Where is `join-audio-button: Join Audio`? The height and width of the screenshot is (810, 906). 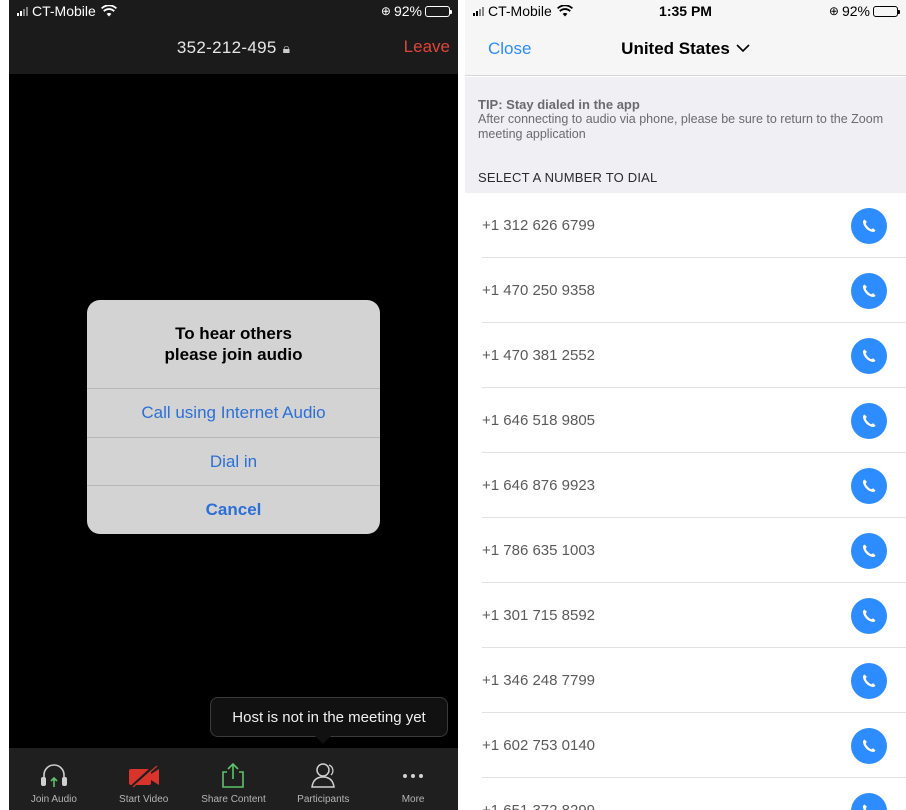 join-audio-button: Join Audio is located at coordinates (54, 779).